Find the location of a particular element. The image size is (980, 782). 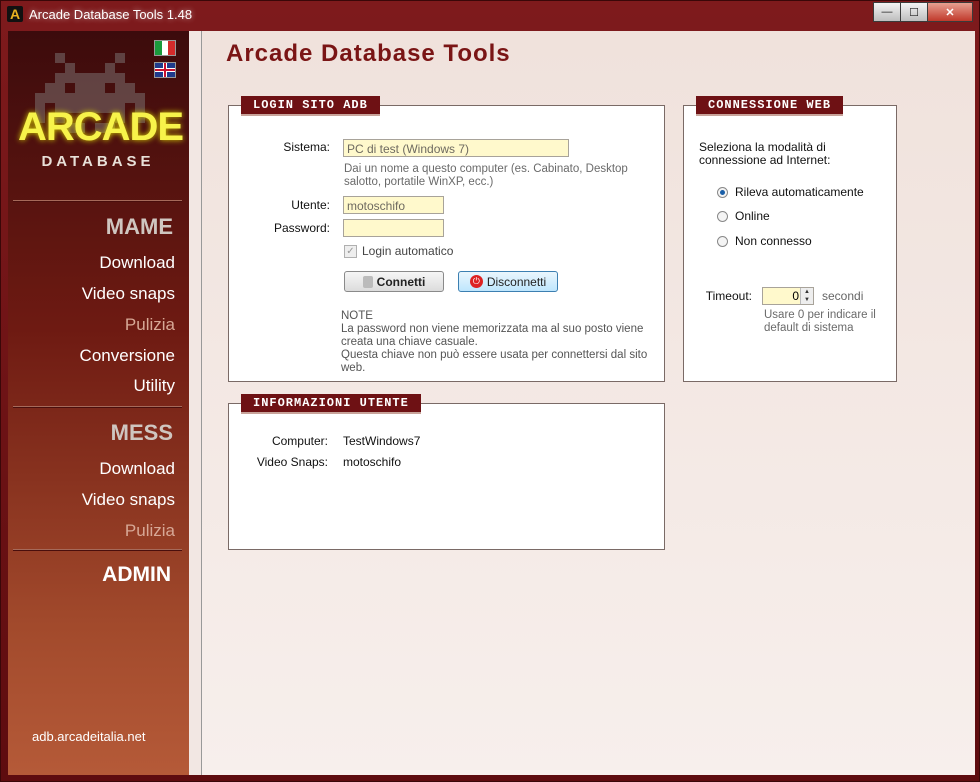

window-controls: — ☐ ✕ is located at coordinates (923, 12).